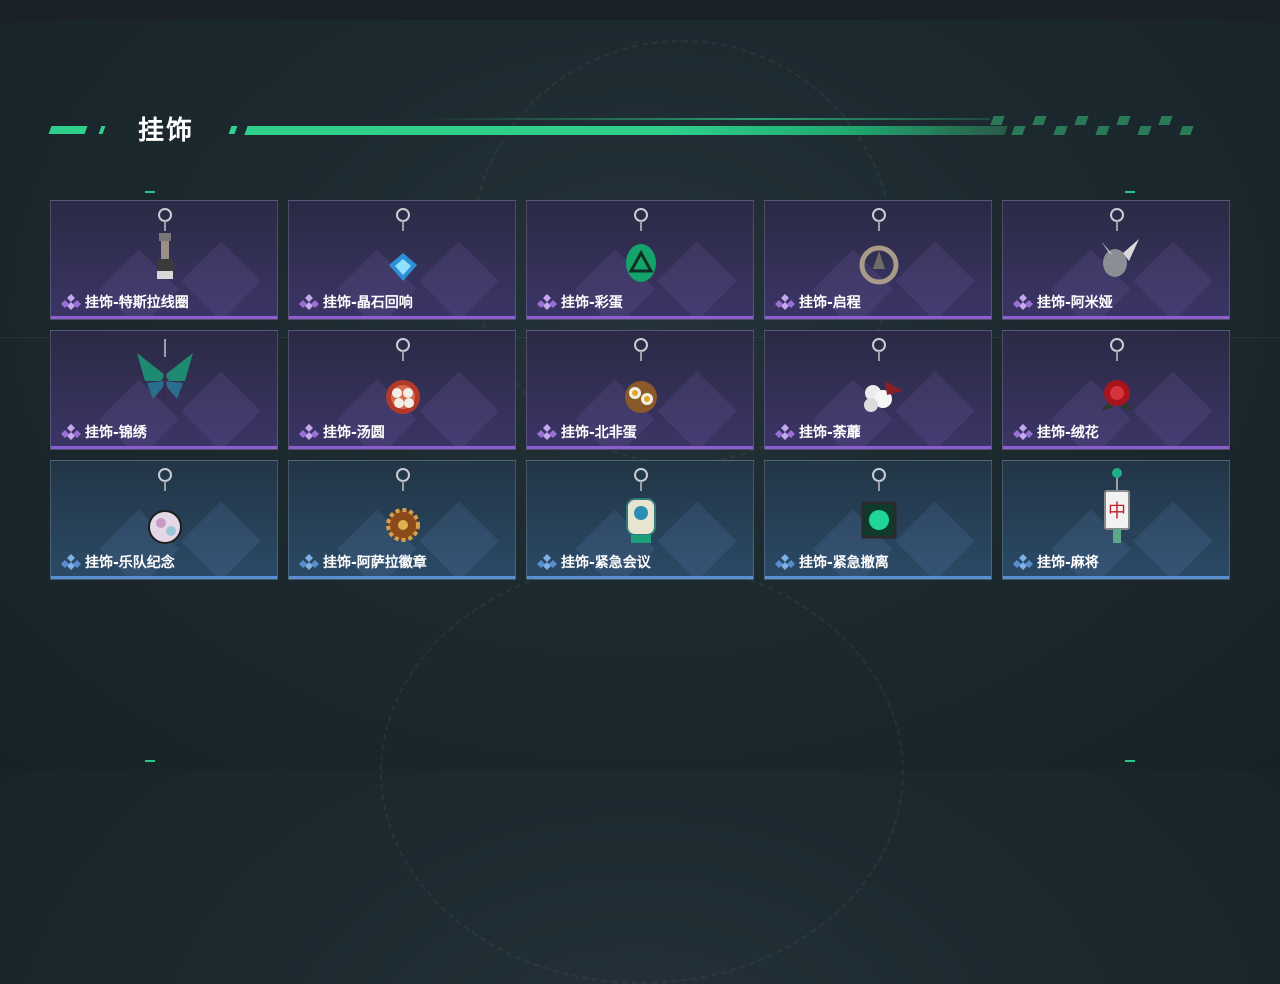  What do you see at coordinates (166, 131) in the screenshot?
I see `section-title: 挂饰` at bounding box center [166, 131].